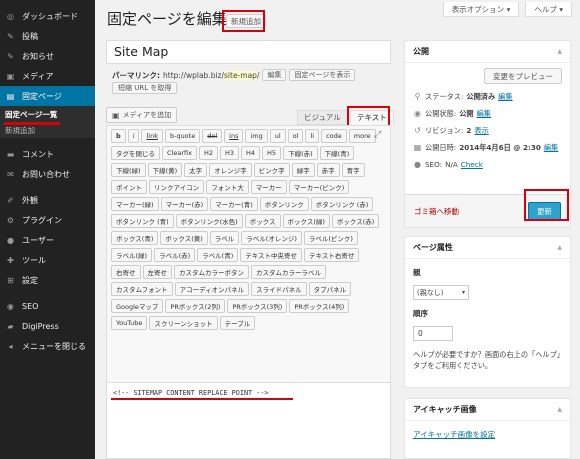 This screenshot has width=580, height=459. Describe the element at coordinates (433, 333) in the screenshot. I see `order-input: 0` at that location.